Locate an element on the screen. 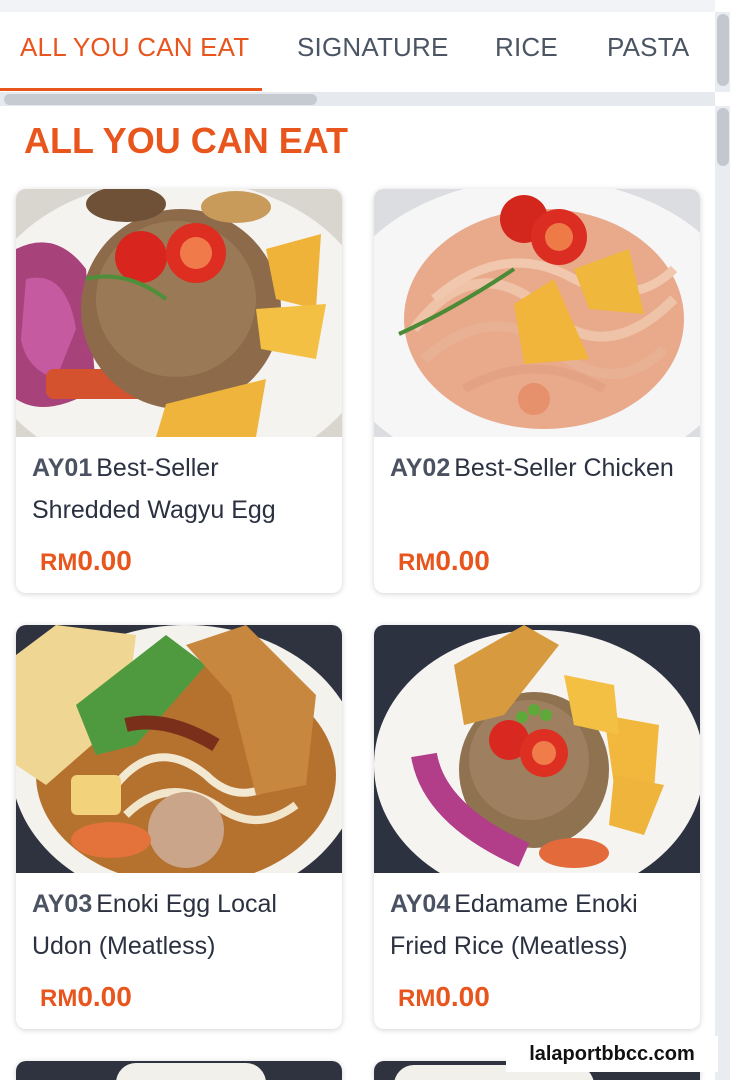  top-strip is located at coordinates (357, 6).